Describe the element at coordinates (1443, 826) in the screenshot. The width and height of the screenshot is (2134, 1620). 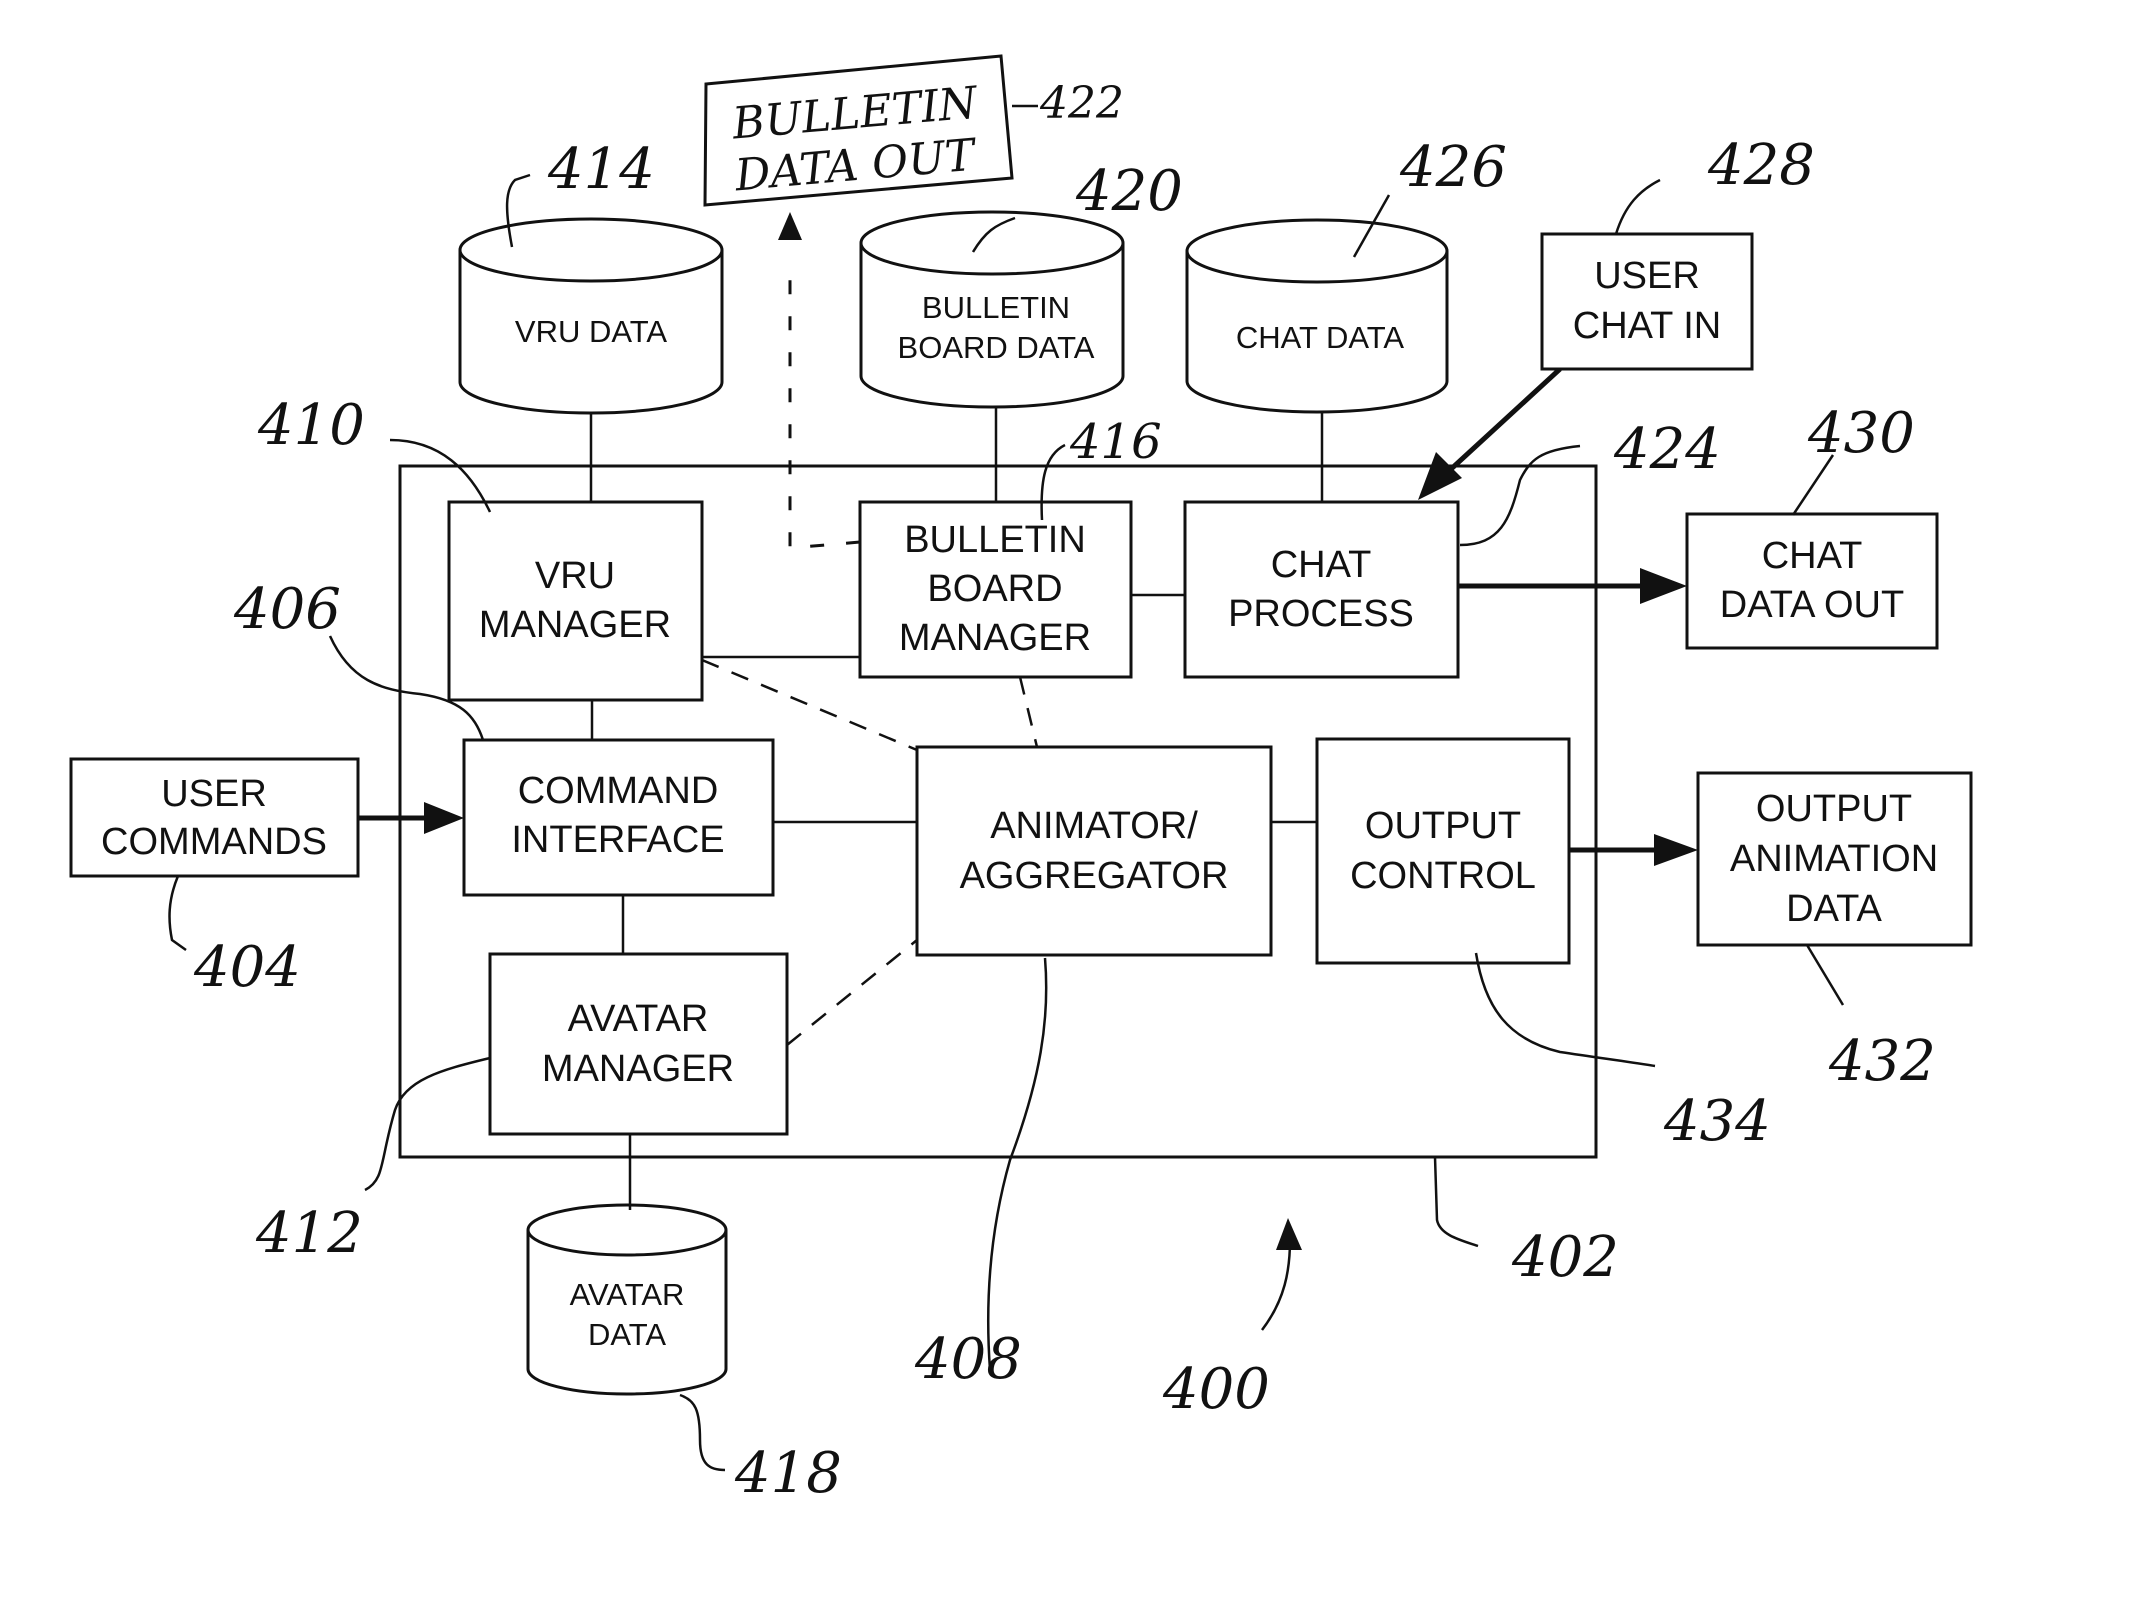
I see `block-output-control-line-1: OUTPUT` at that location.